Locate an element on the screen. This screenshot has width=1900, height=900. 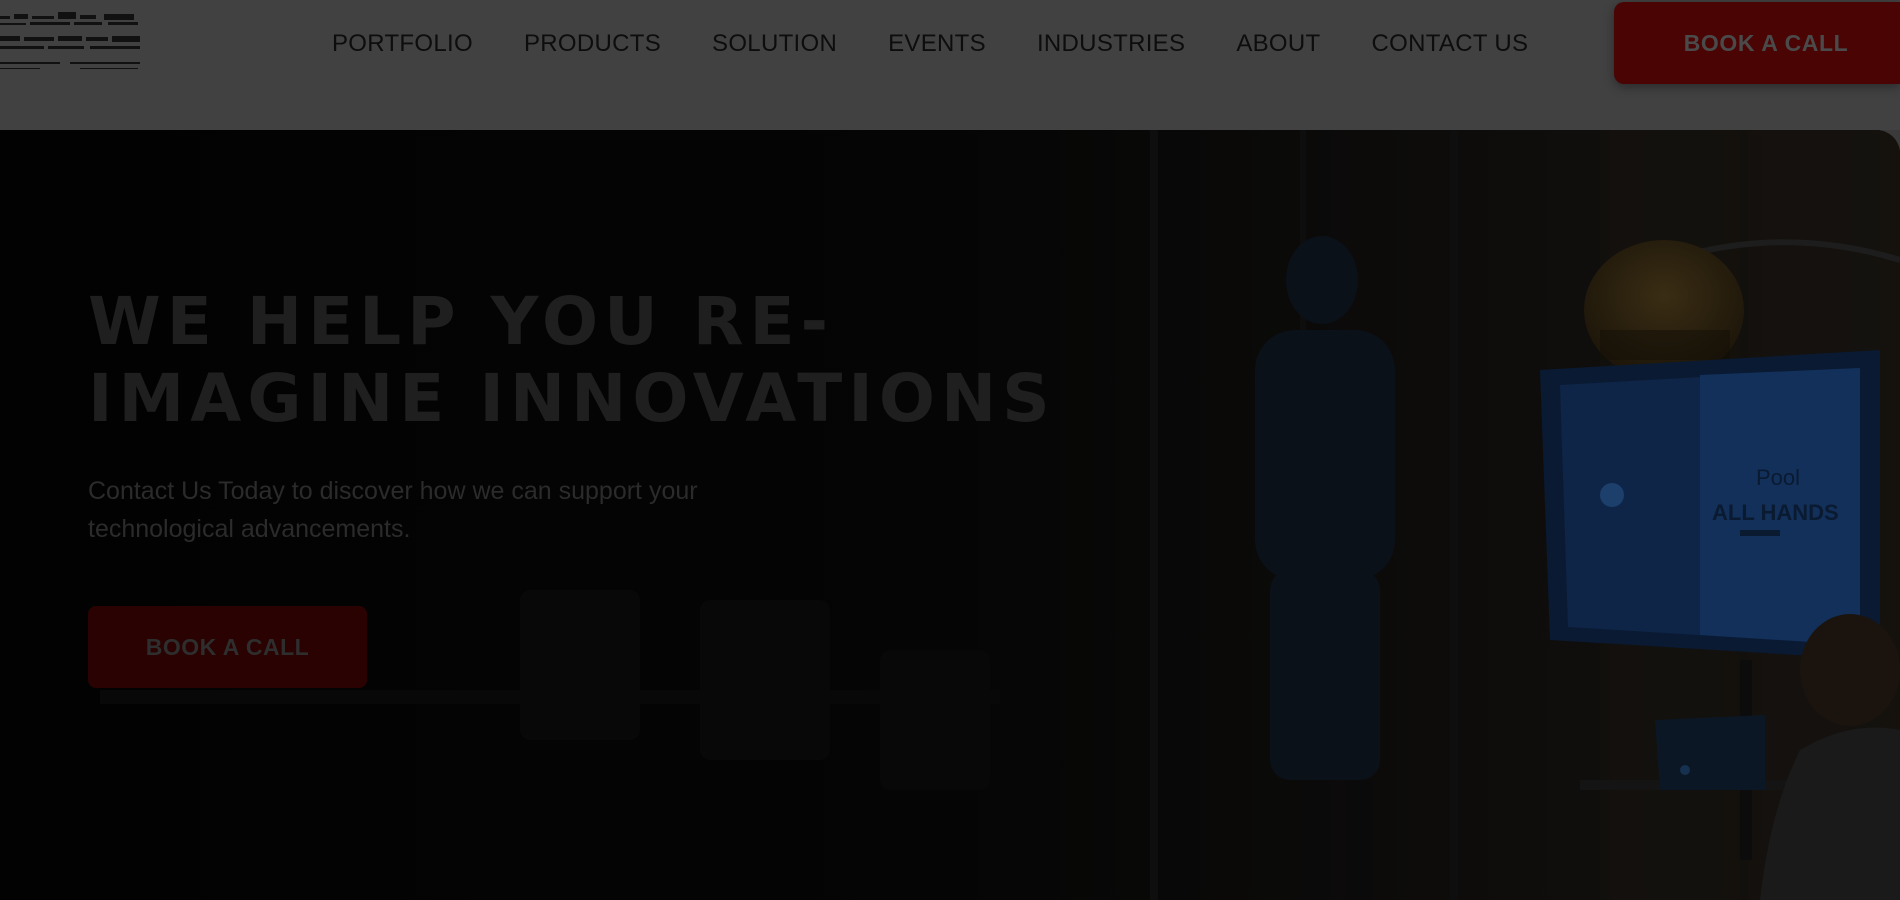
tv-screen-text-all-hands: ALL HANDS is located at coordinates (1775, 512).